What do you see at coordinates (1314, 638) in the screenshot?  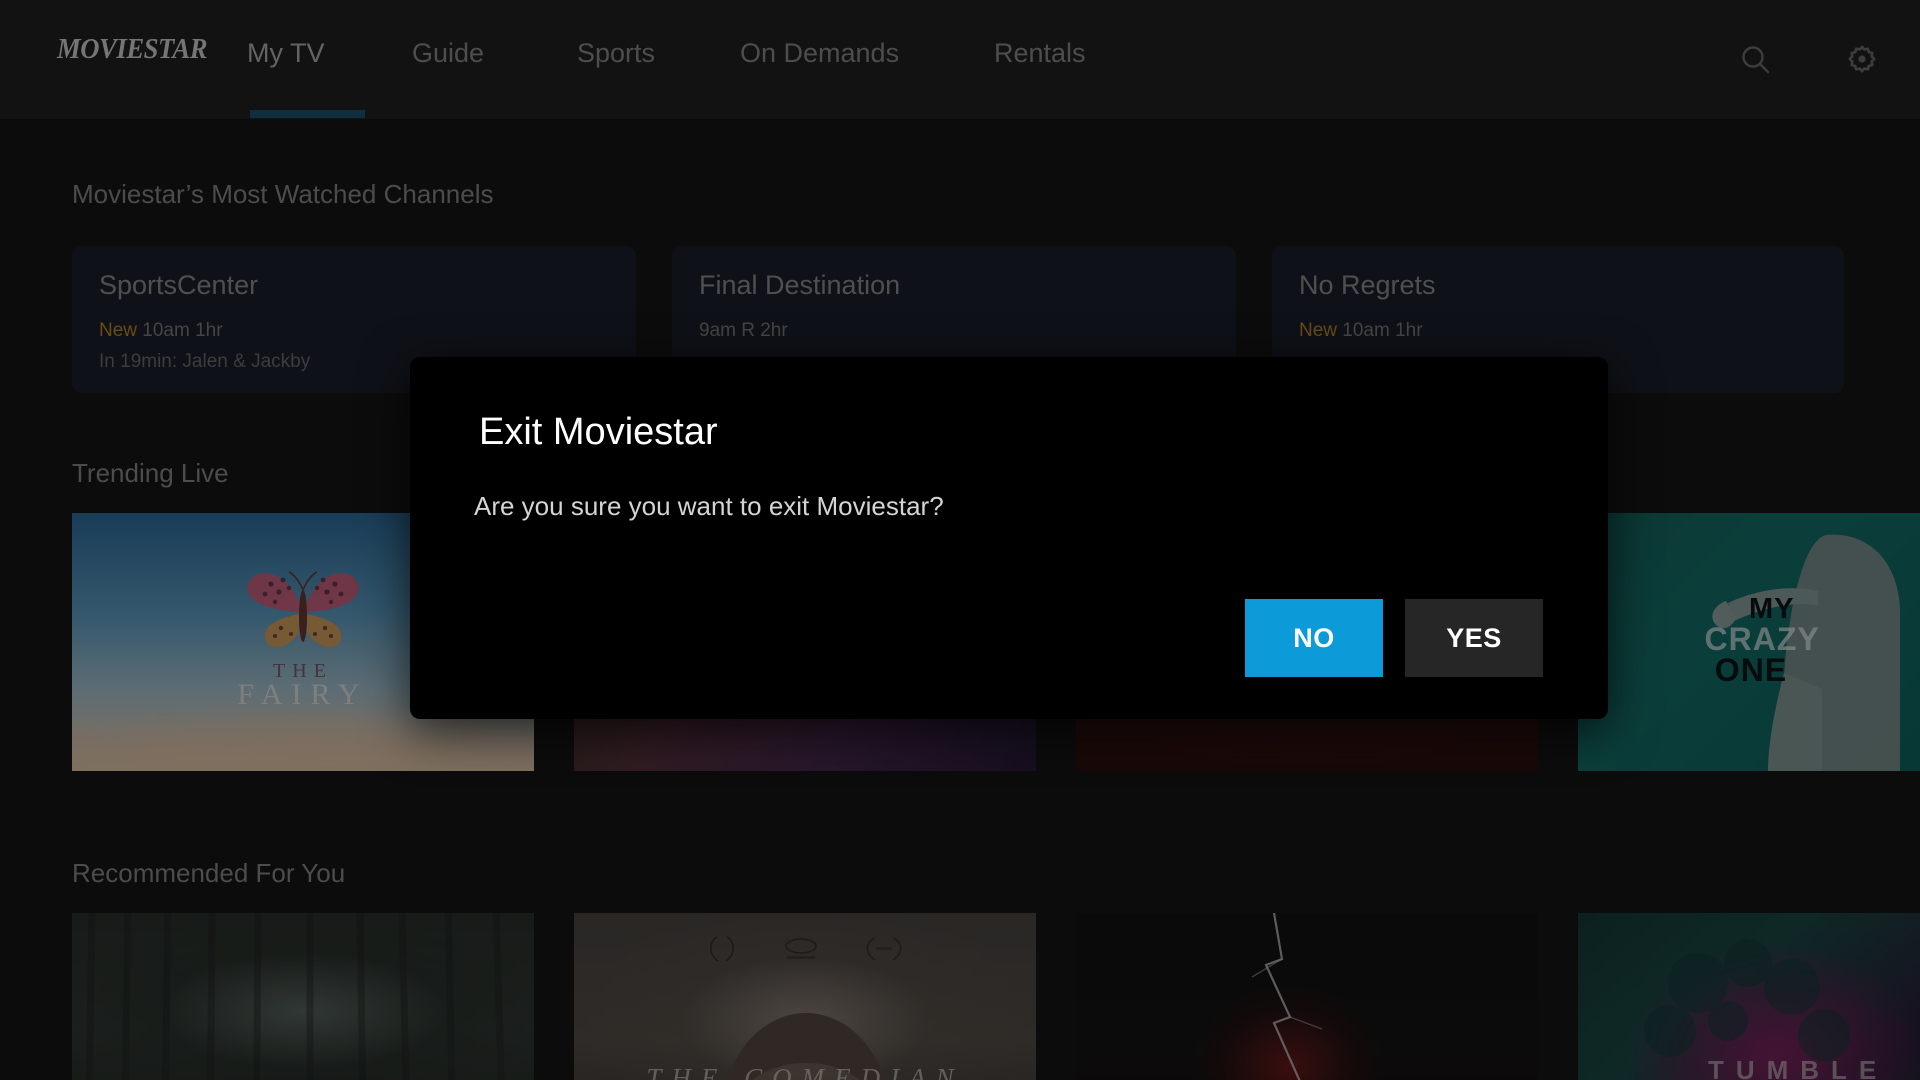 I see `no-button: NO` at bounding box center [1314, 638].